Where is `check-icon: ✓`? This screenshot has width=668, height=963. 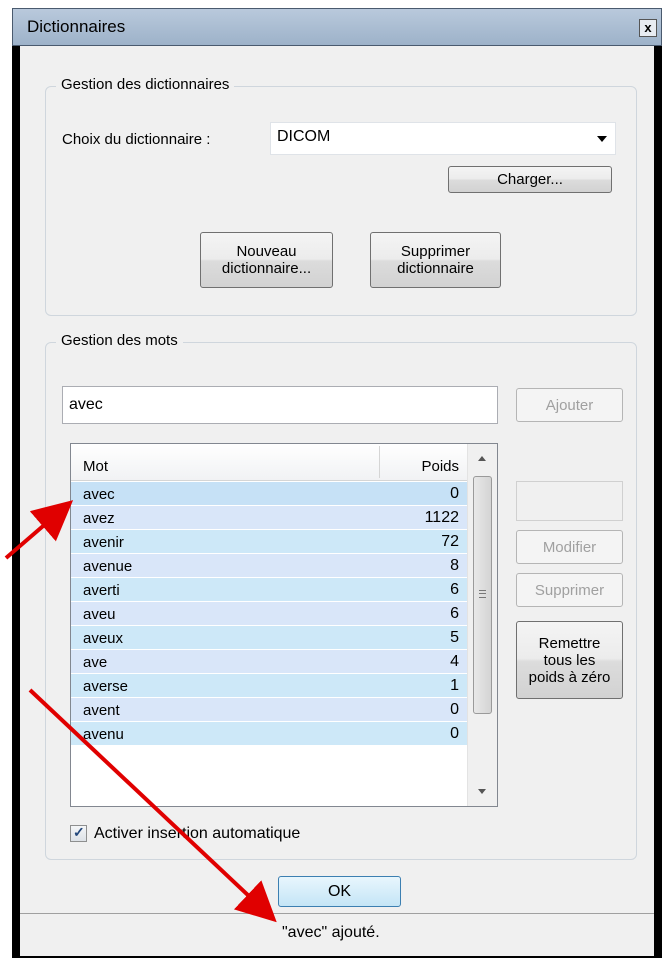
check-icon: ✓ is located at coordinates (79, 832).